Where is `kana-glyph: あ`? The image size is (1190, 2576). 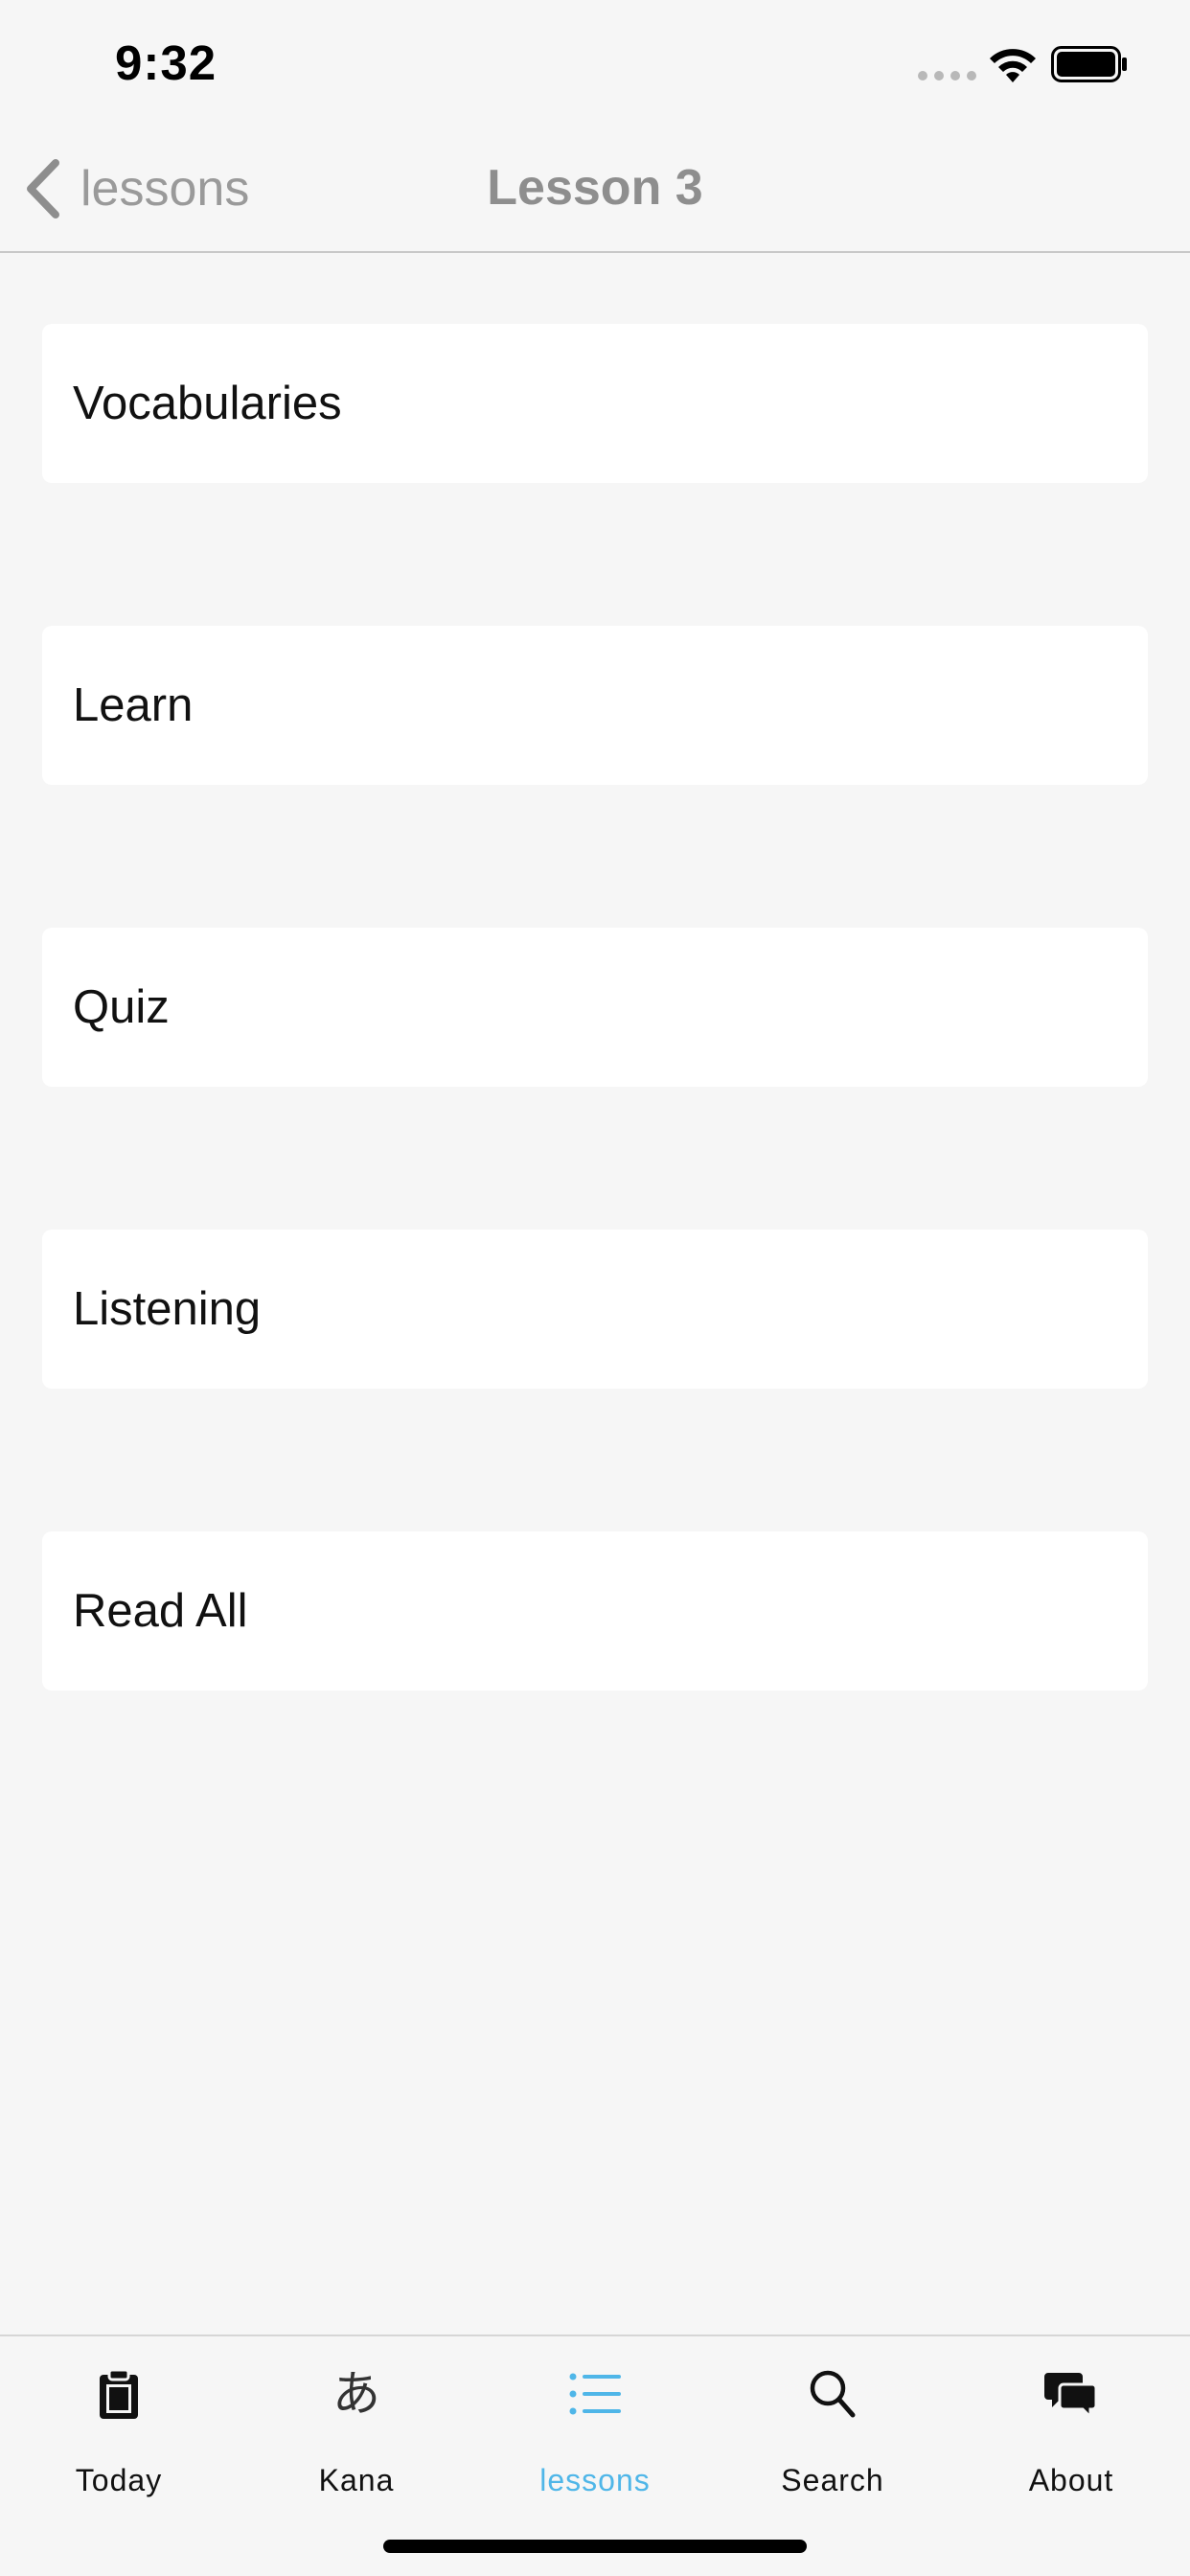 kana-glyph: あ is located at coordinates (356, 2394).